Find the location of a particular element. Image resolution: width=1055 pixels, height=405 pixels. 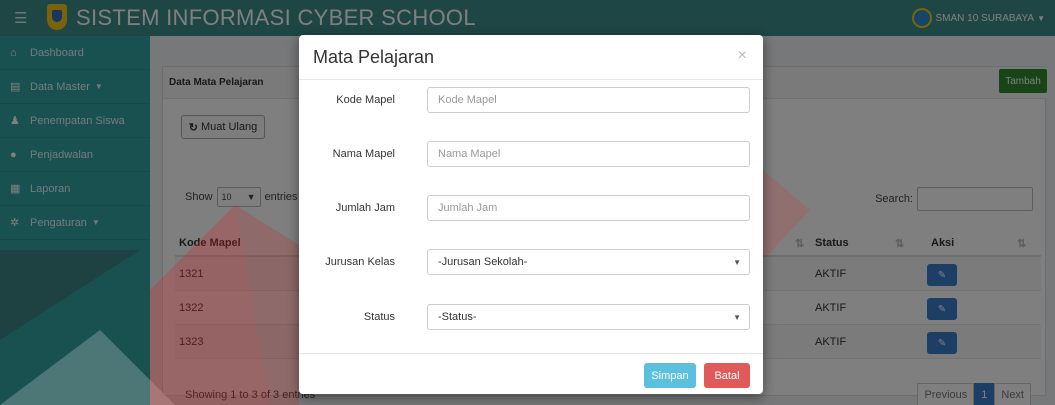

cancel-button: Batal is located at coordinates (727, 375).